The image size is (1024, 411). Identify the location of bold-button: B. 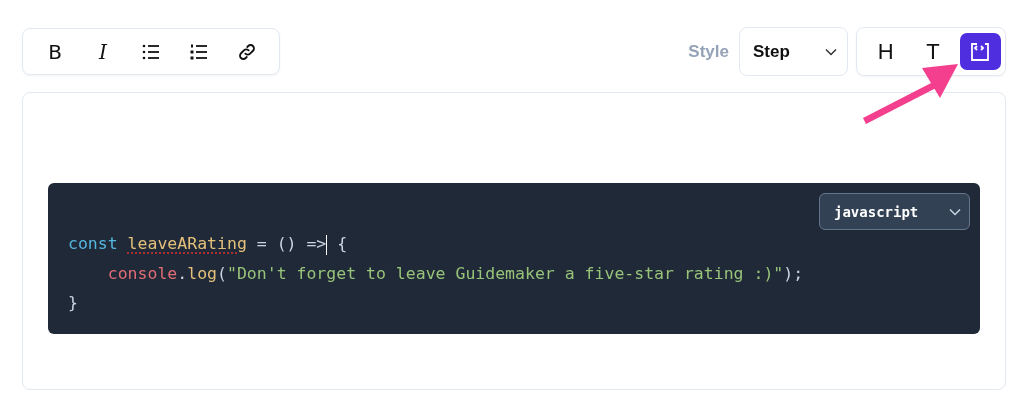
(55, 51).